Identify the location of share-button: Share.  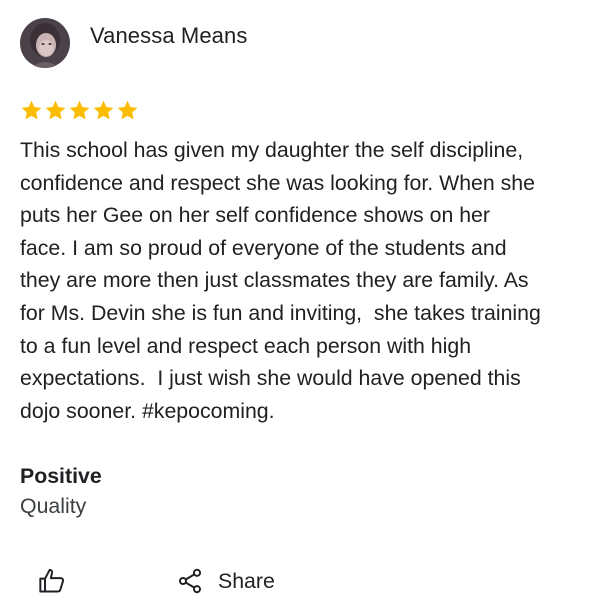
(225, 581).